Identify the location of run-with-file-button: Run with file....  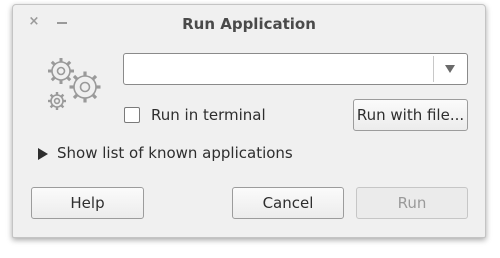
(410, 115).